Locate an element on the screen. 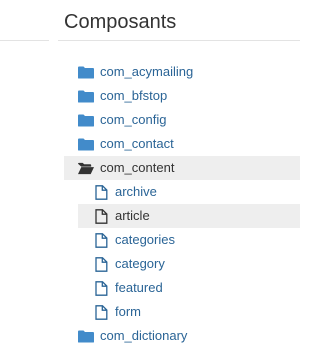 This screenshot has width=320, height=350. tree-item-com-config: com_config is located at coordinates (182, 120).